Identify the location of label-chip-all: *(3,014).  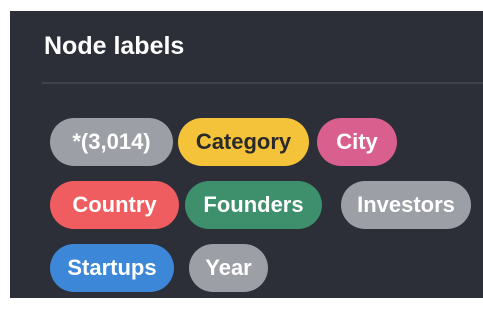
(111, 142).